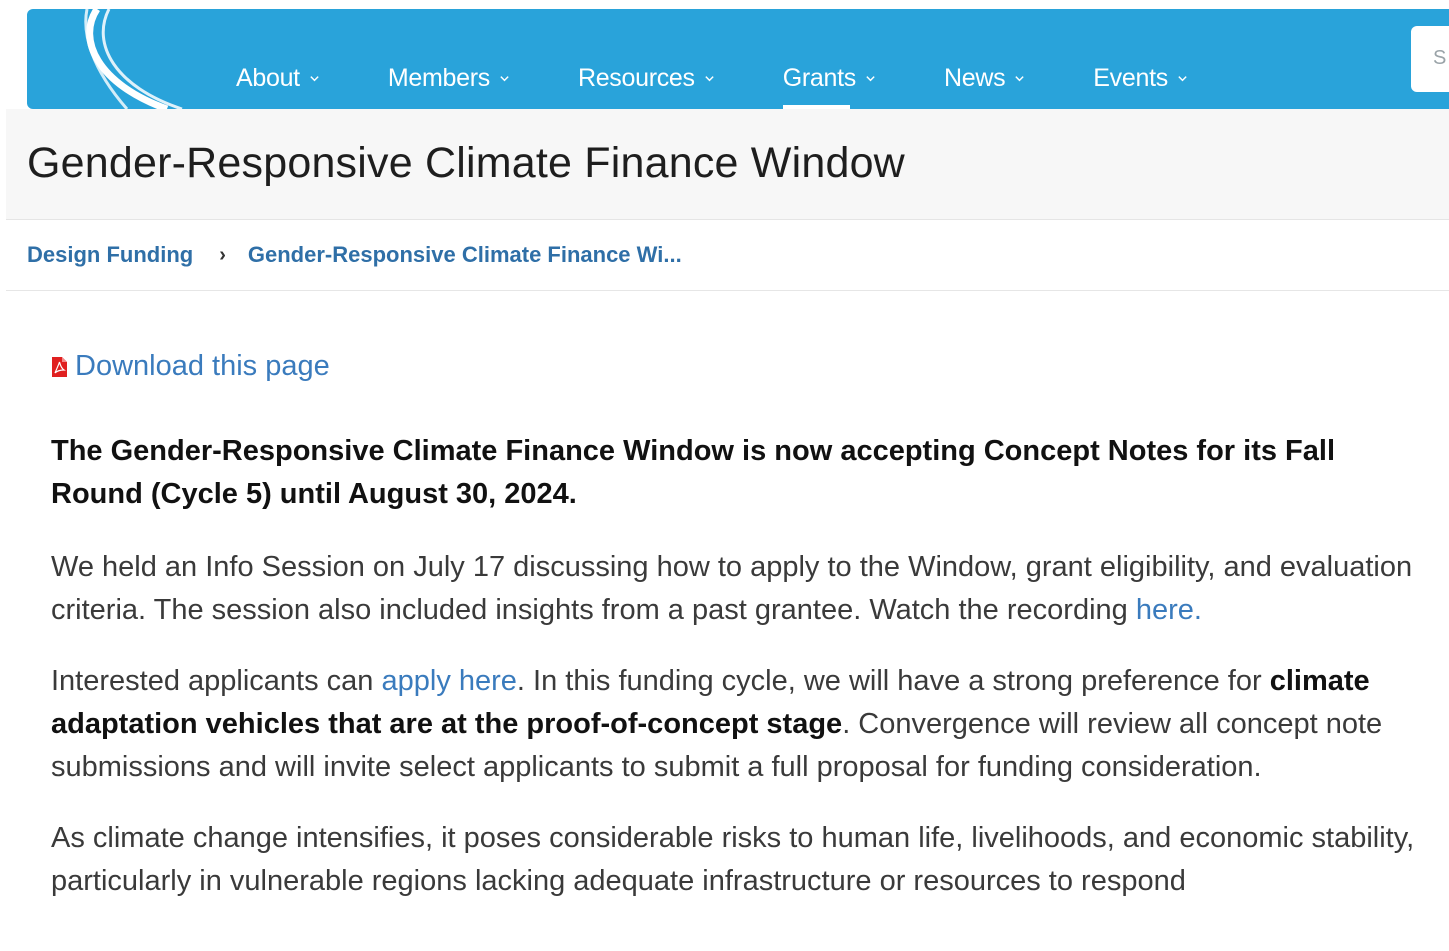 The width and height of the screenshot is (1449, 951). I want to click on nav-item-label: Grants, so click(819, 77).